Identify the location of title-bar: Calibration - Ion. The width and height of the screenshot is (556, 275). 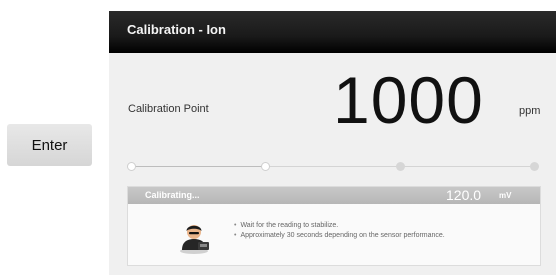
(332, 32).